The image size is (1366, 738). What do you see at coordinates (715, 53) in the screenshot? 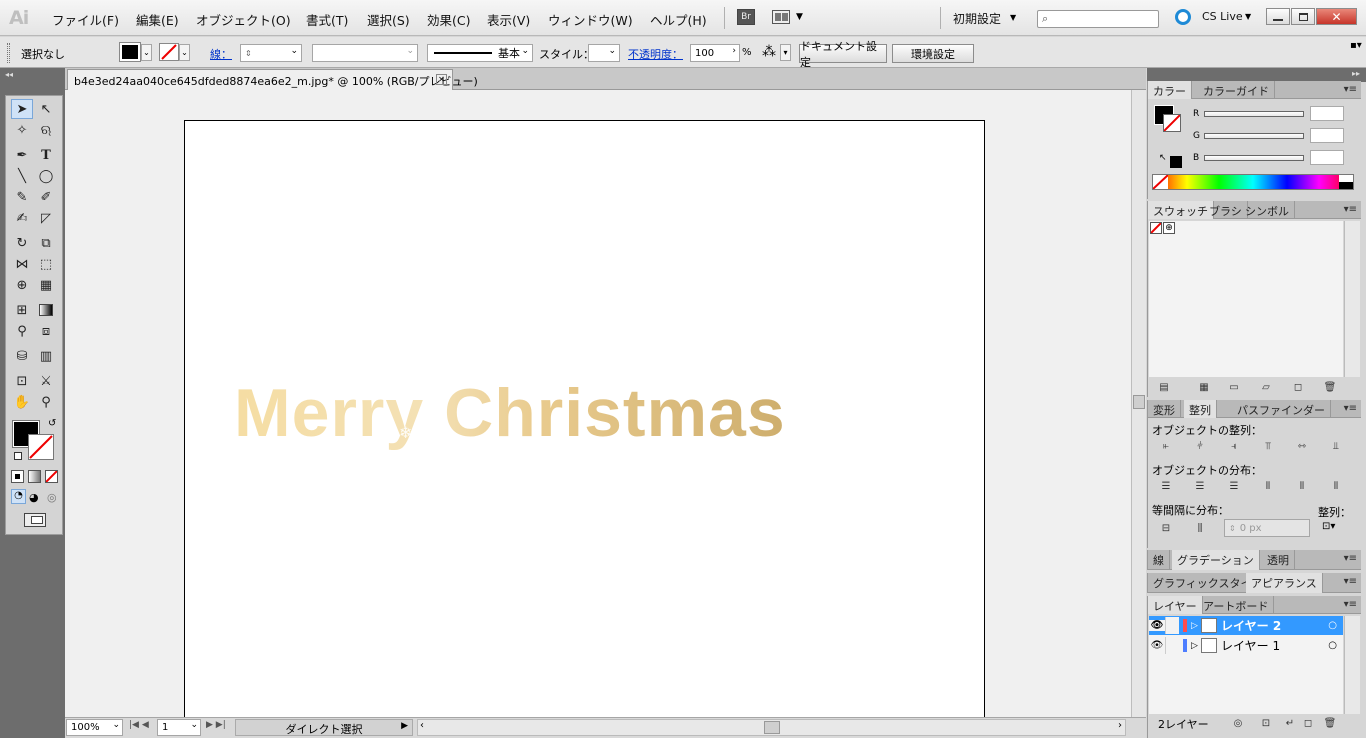
I see `opacity-input: 100 ›` at bounding box center [715, 53].